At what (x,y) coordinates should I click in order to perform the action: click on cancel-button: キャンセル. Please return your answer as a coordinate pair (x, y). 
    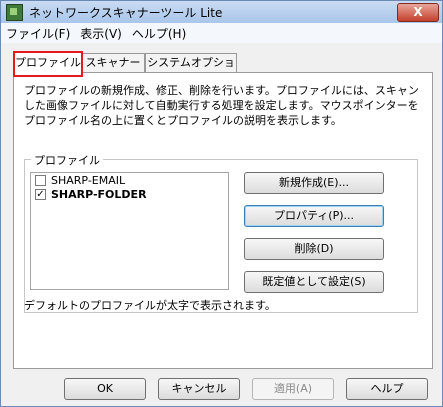
    Looking at the image, I should click on (199, 389).